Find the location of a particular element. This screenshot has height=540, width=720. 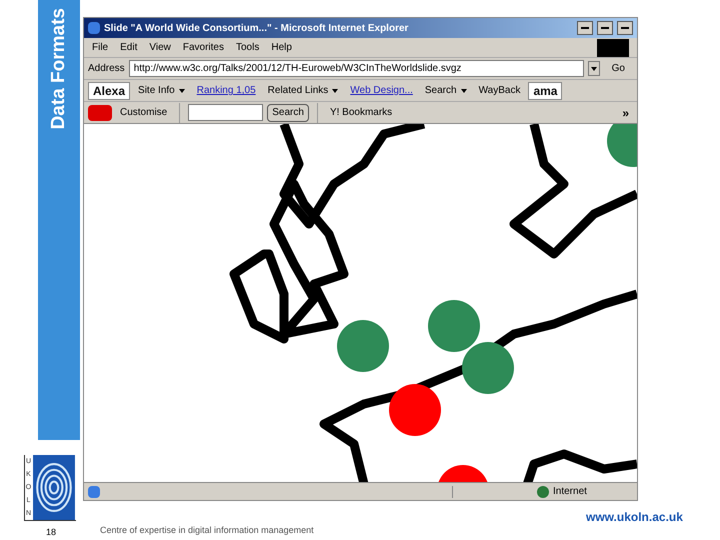

section-title: Data Formats is located at coordinates (58, 69).